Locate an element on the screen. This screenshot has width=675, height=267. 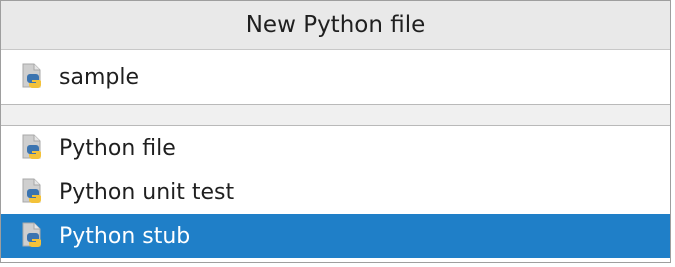
list-separator is located at coordinates (335, 115).